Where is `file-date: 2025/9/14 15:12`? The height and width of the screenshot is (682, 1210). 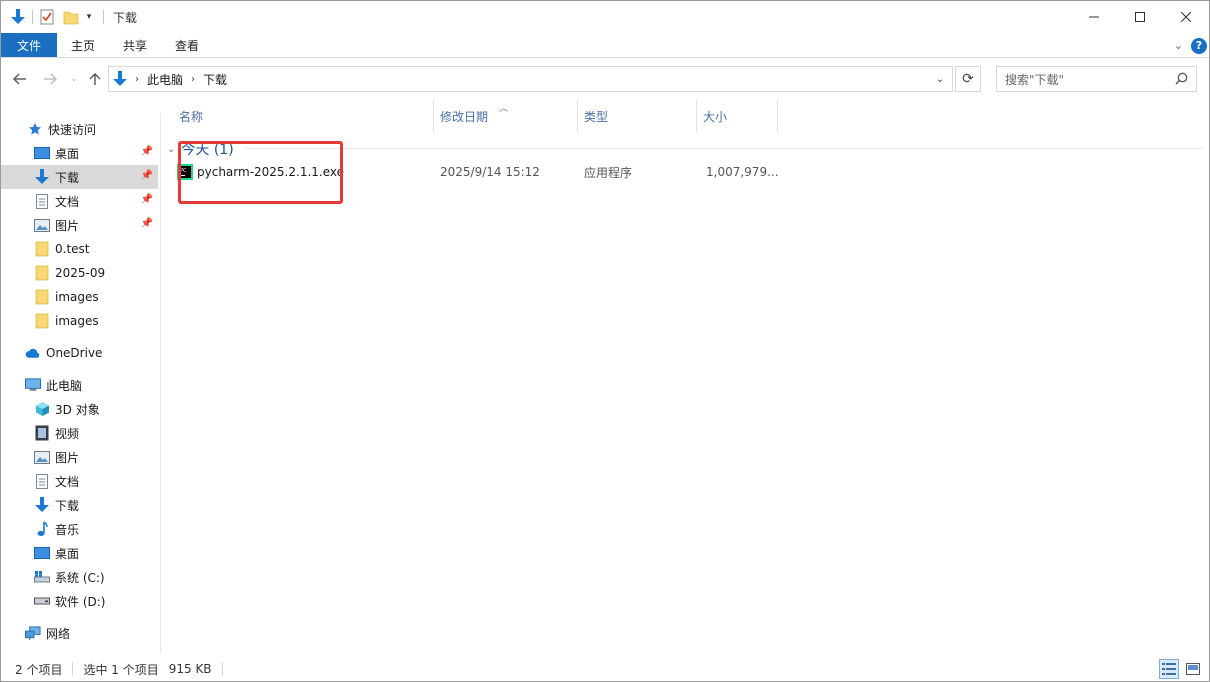
file-date: 2025/9/14 15:12 is located at coordinates (490, 172).